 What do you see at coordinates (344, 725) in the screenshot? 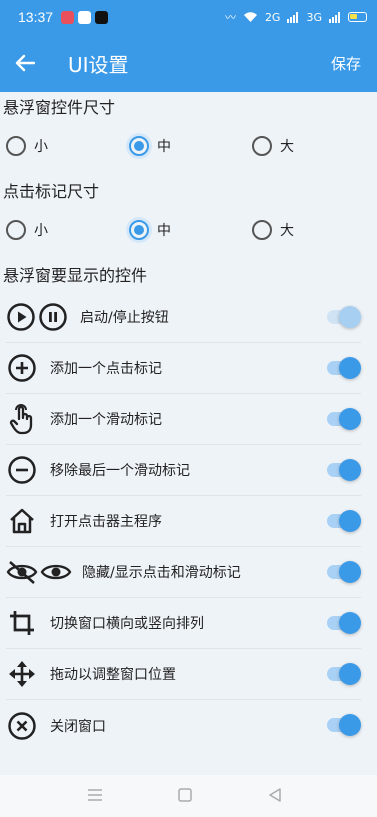
I see `close-window-toggle` at bounding box center [344, 725].